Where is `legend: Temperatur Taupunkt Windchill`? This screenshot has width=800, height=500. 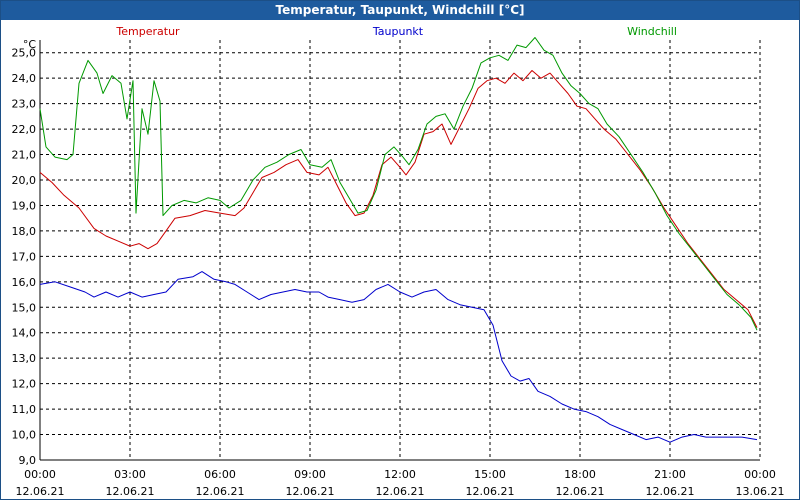
legend: Temperatur Taupunkt Windchill is located at coordinates (396, 31).